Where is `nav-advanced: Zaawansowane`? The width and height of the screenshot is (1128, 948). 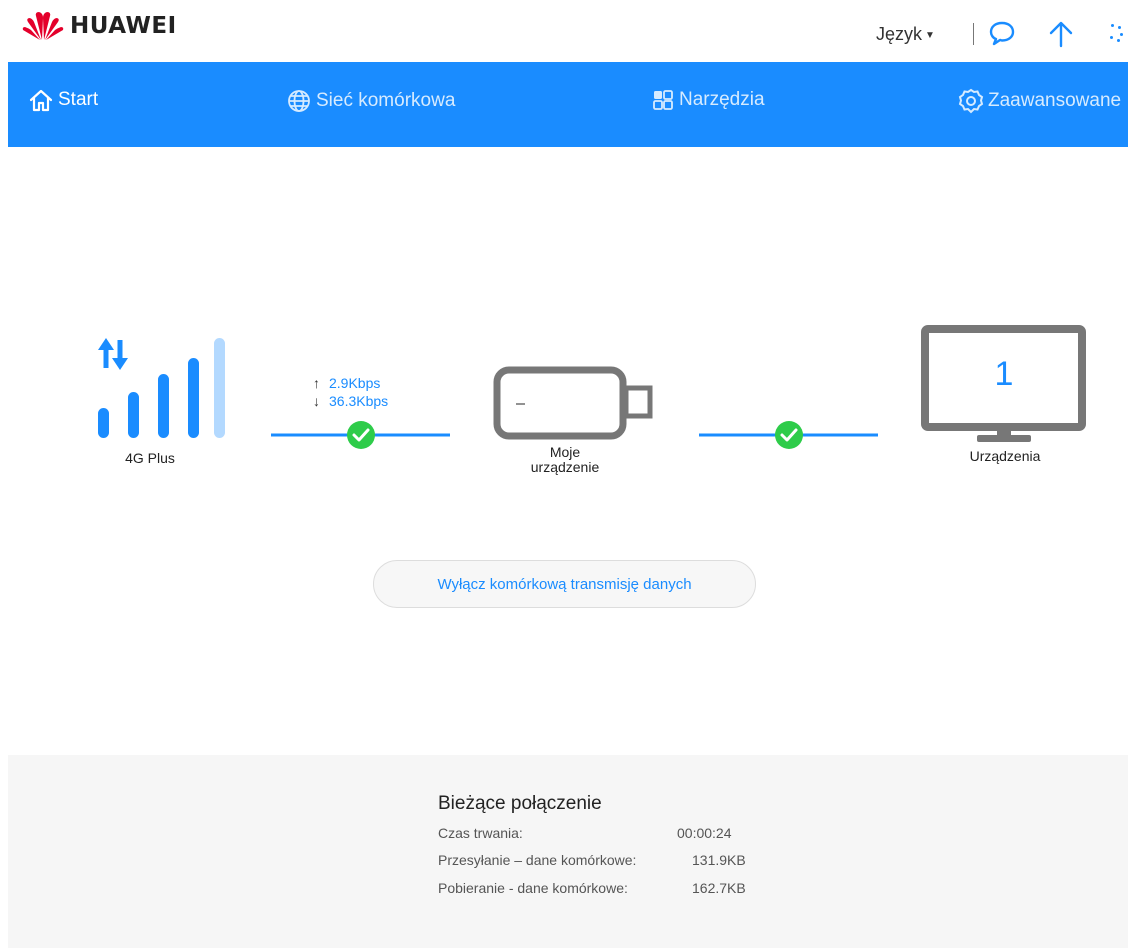
nav-advanced: Zaawansowane is located at coordinates (1039, 101).